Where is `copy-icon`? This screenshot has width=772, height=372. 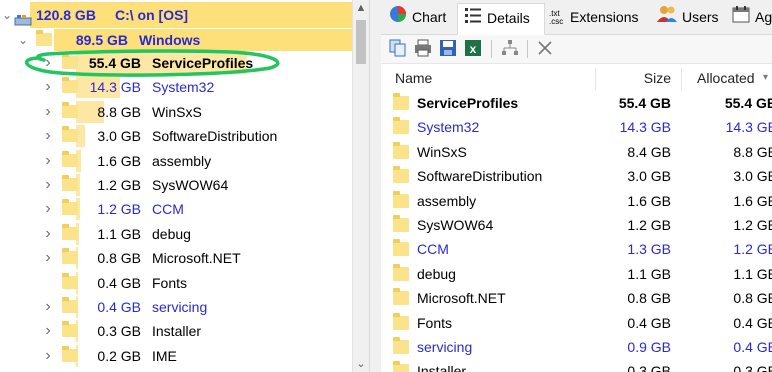 copy-icon is located at coordinates (398, 48).